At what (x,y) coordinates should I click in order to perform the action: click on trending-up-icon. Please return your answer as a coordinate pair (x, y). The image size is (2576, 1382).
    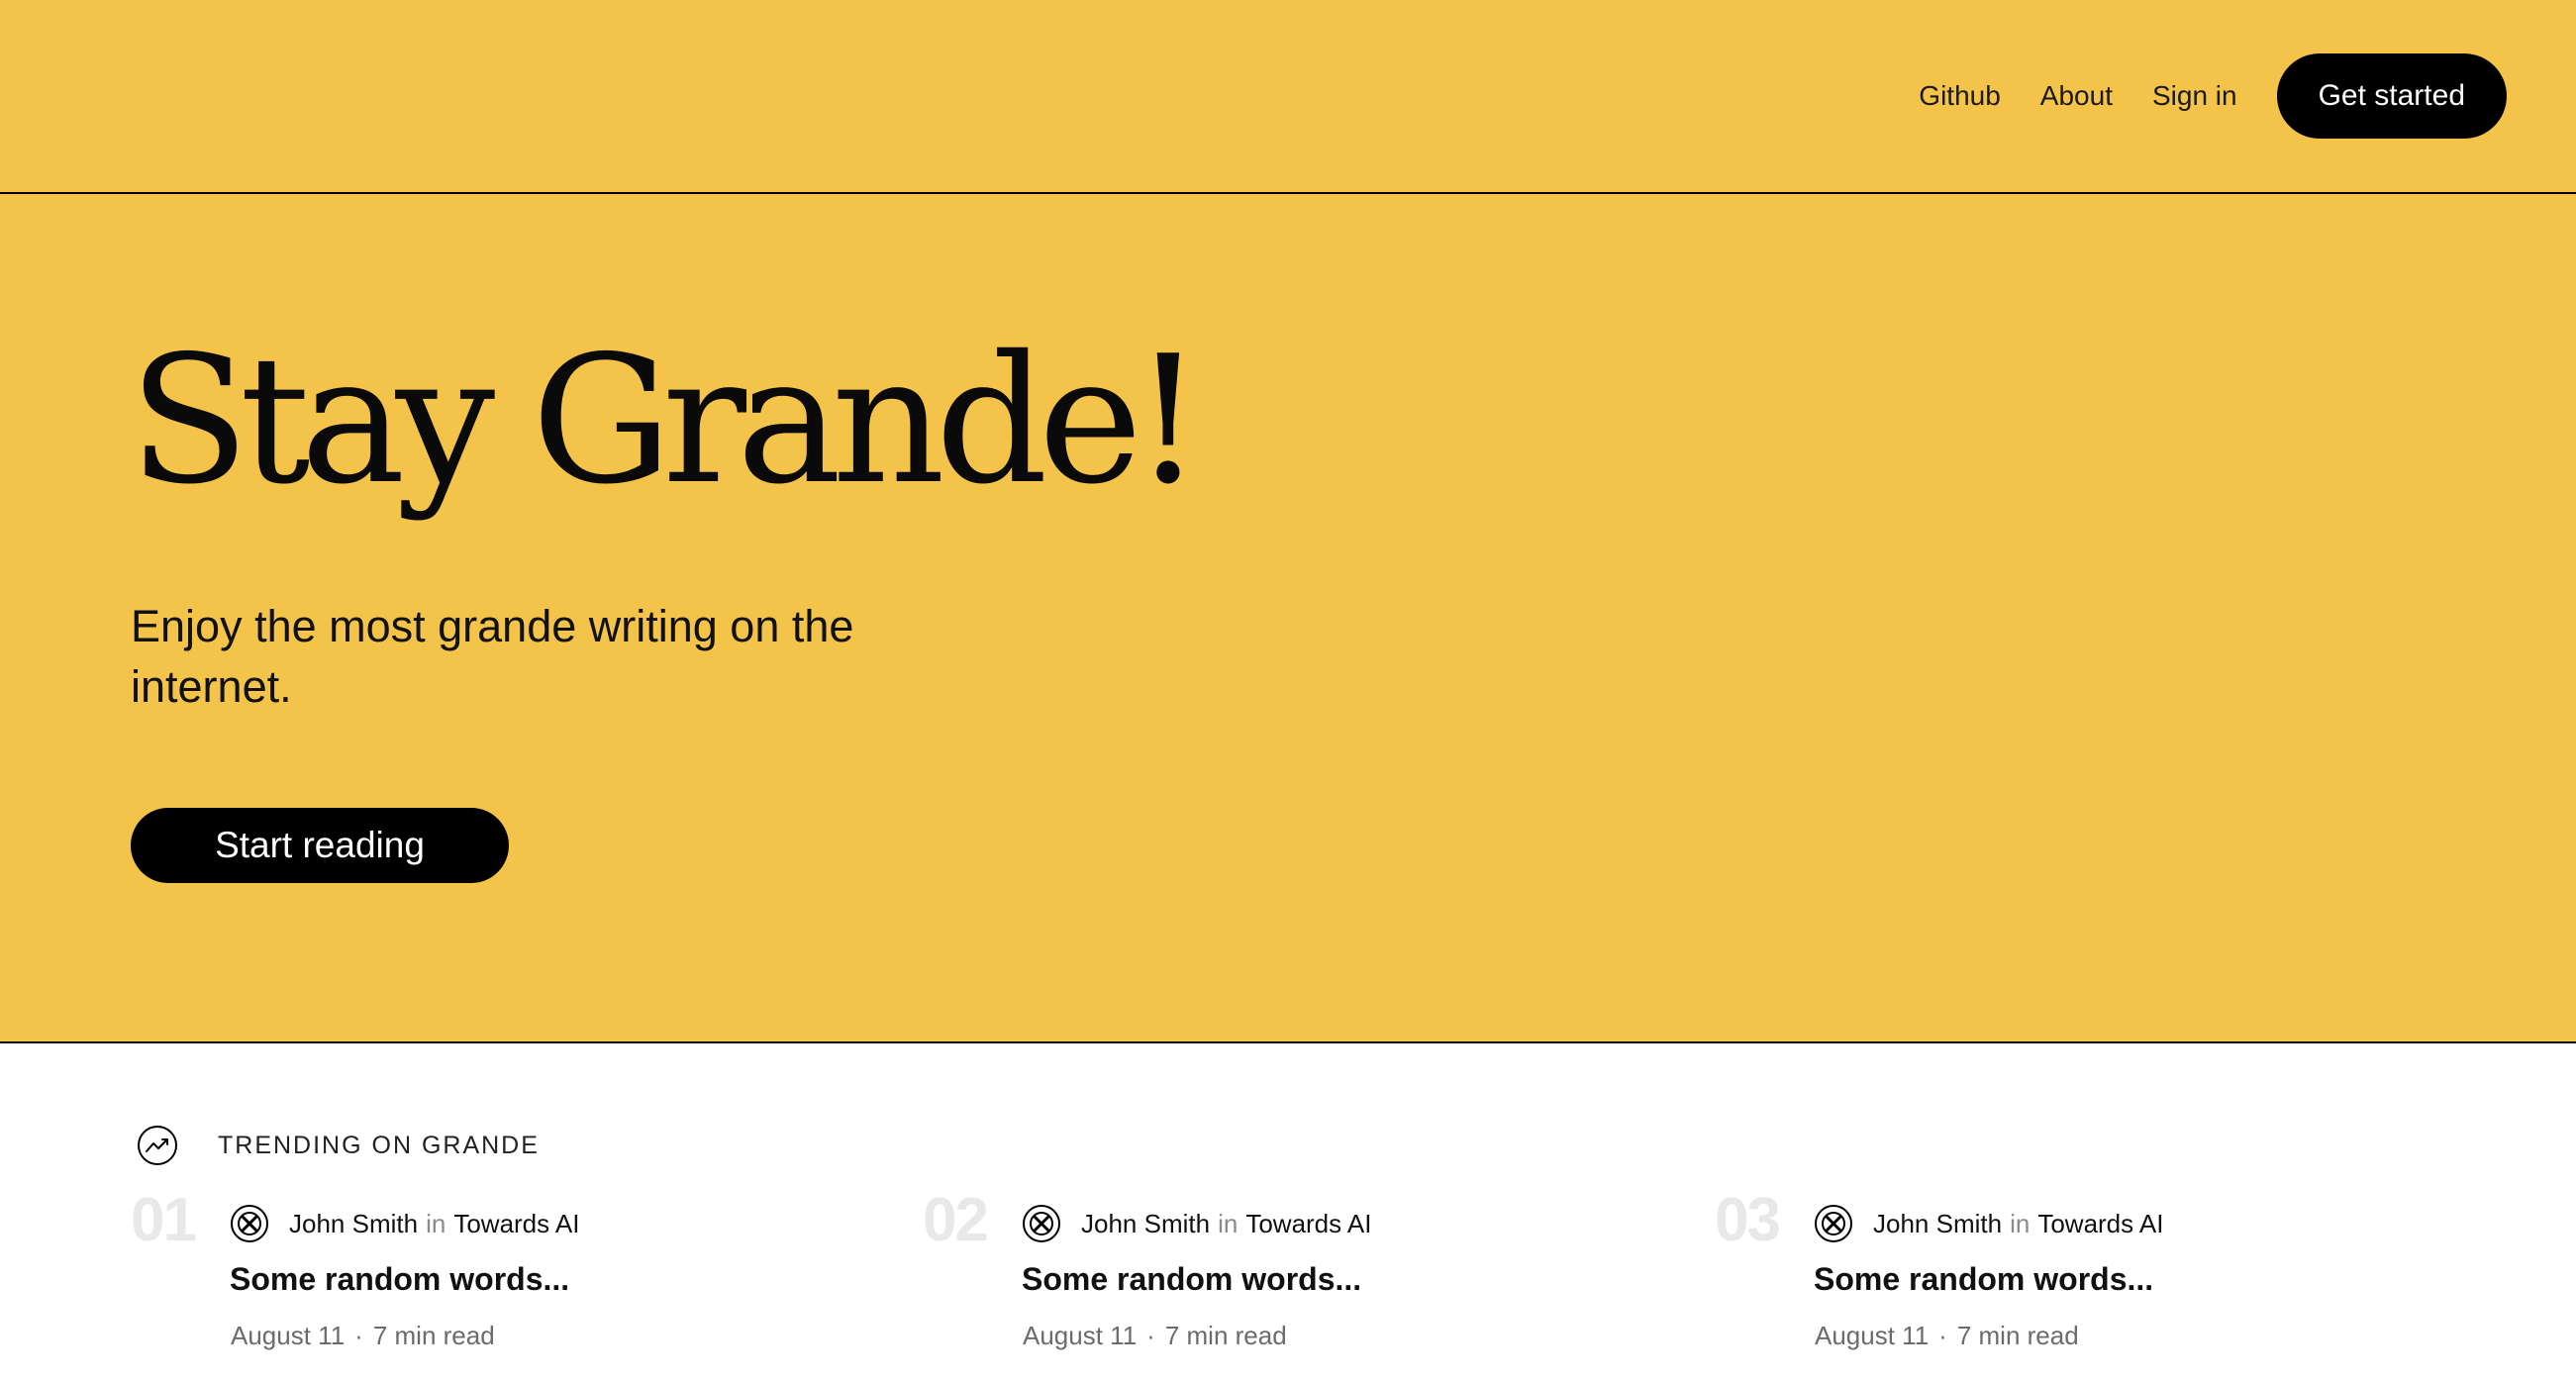
    Looking at the image, I should click on (158, 1146).